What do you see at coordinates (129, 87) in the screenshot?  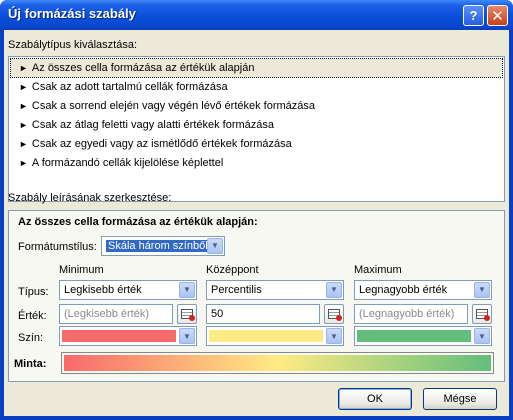 I see `rule-type-item-label: Csak az adott tartalmú cellák formázása` at bounding box center [129, 87].